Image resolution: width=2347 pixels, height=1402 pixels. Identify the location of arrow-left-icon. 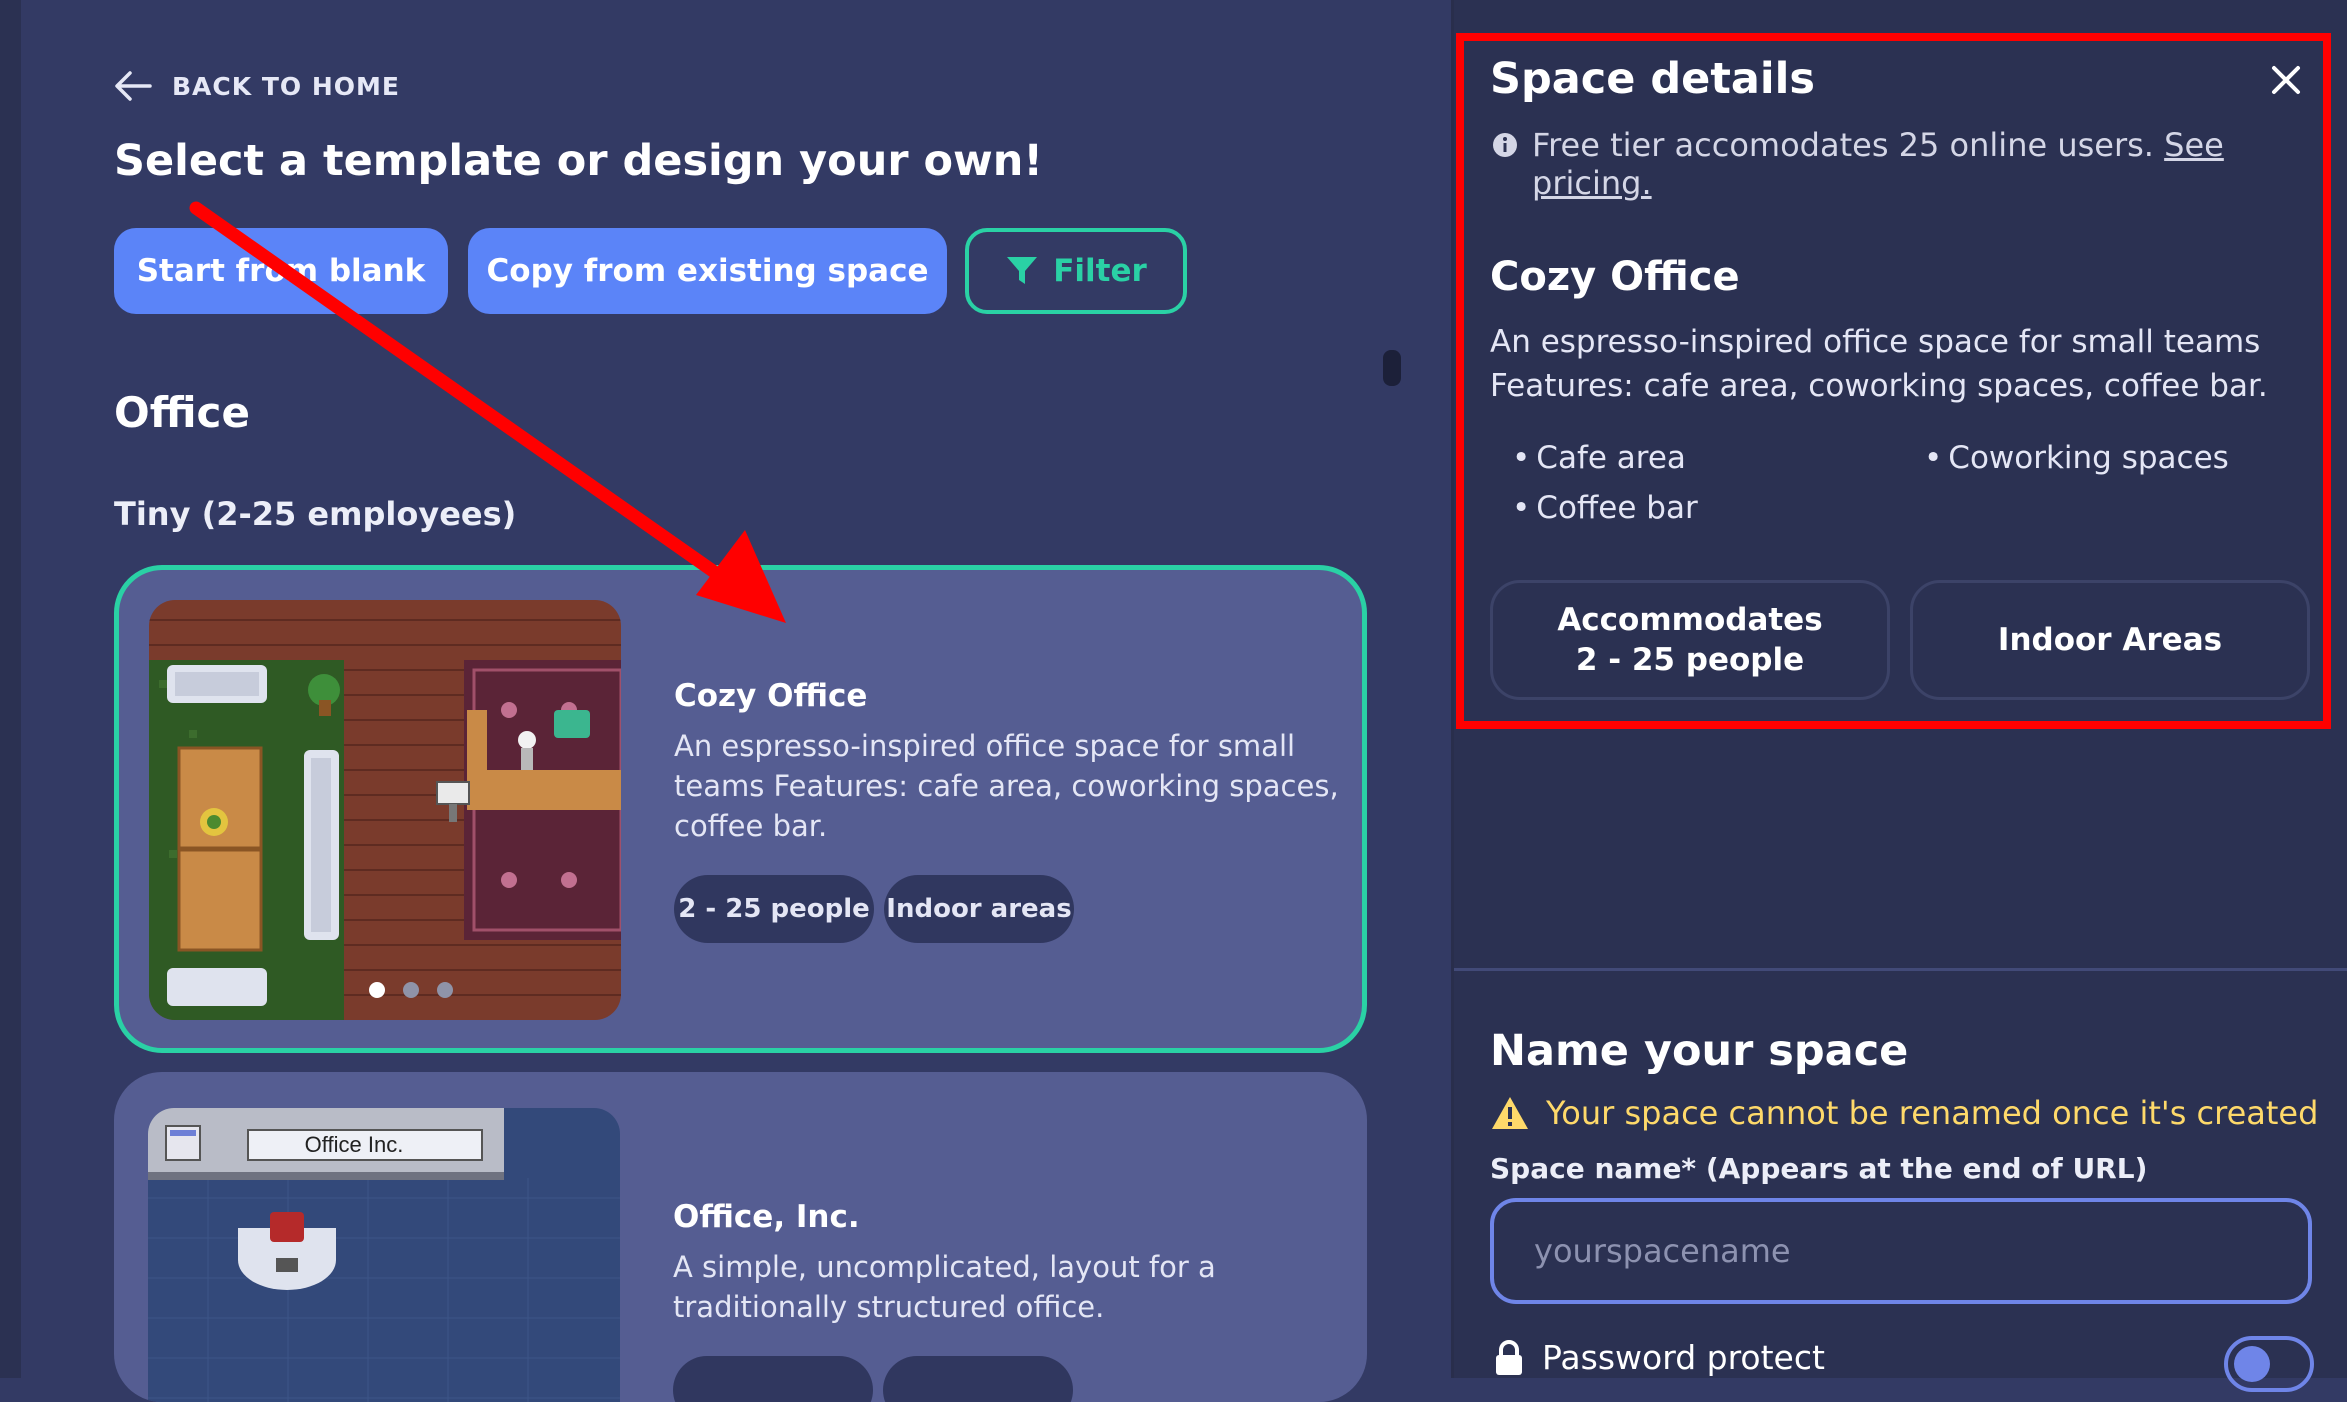
(133, 86).